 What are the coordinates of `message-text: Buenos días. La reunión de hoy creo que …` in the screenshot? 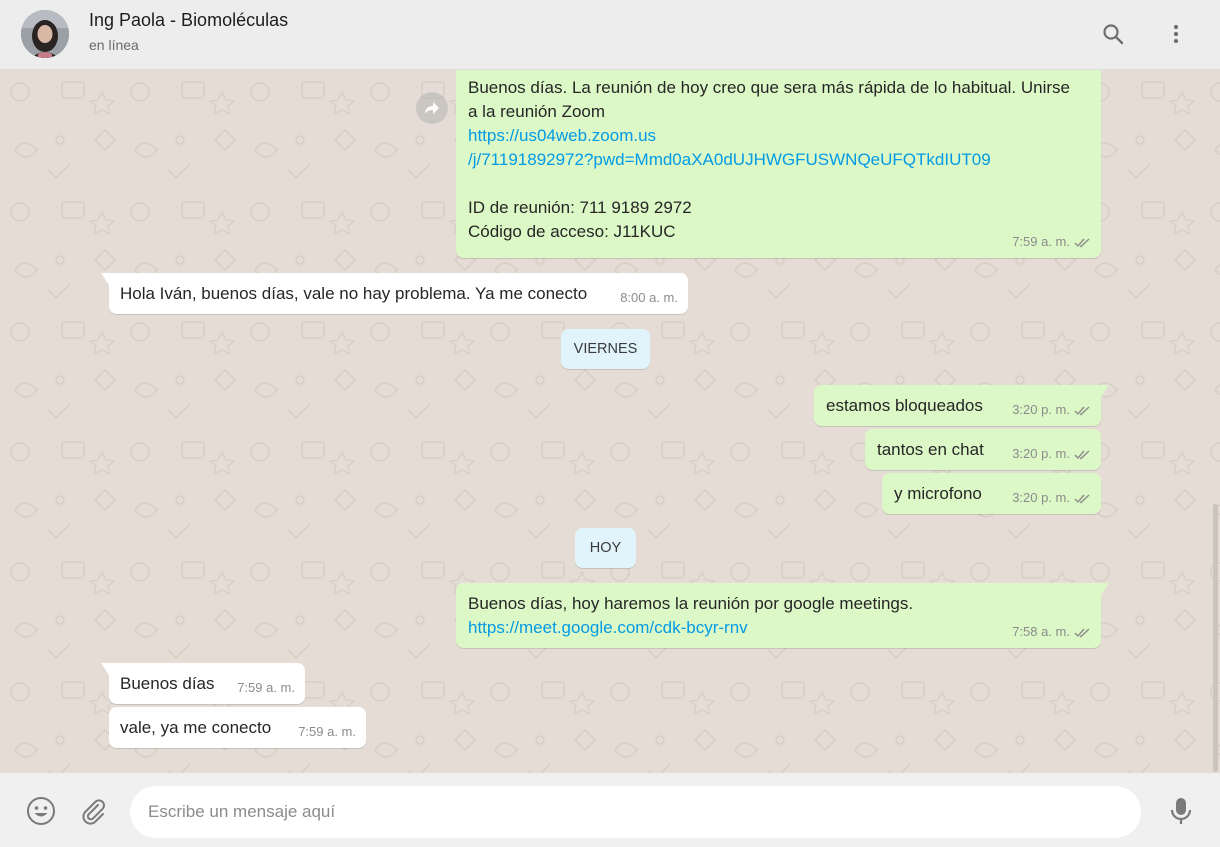 It's located at (769, 87).